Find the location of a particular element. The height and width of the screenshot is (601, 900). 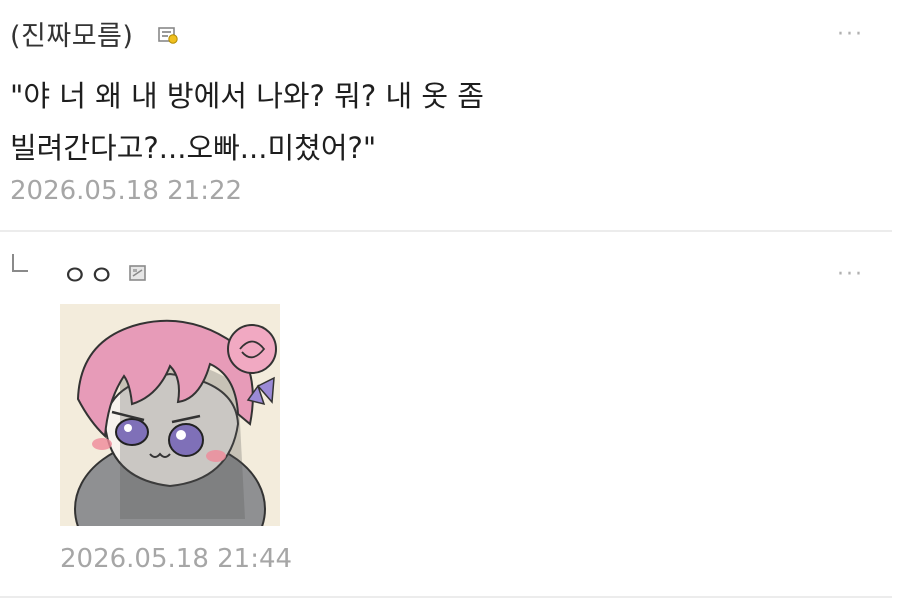

guest-badge-icon is located at coordinates (137, 273).